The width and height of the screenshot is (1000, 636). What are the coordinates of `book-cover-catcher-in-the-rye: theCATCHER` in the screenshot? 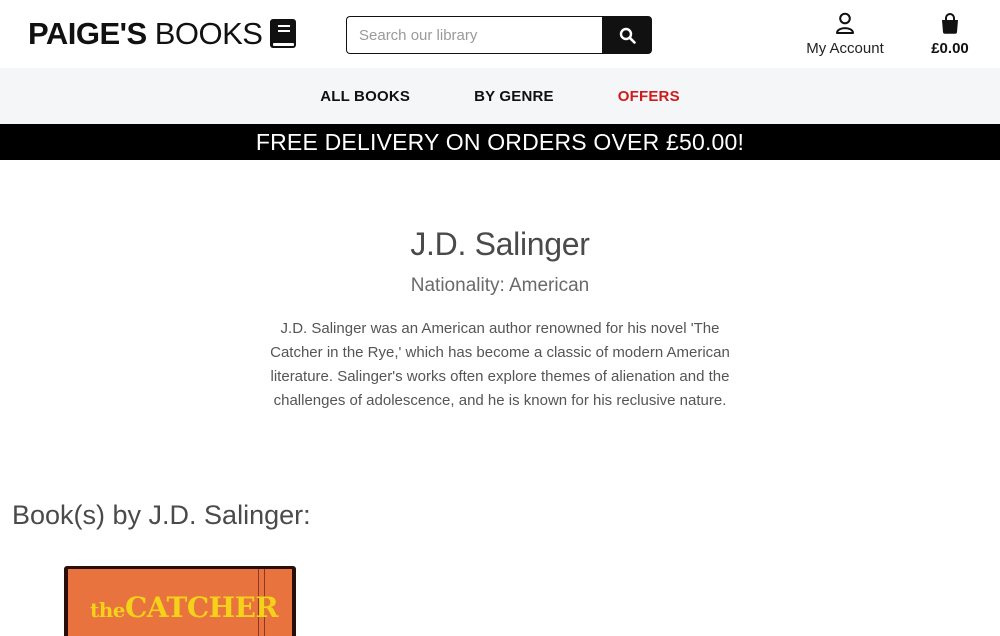 It's located at (180, 601).